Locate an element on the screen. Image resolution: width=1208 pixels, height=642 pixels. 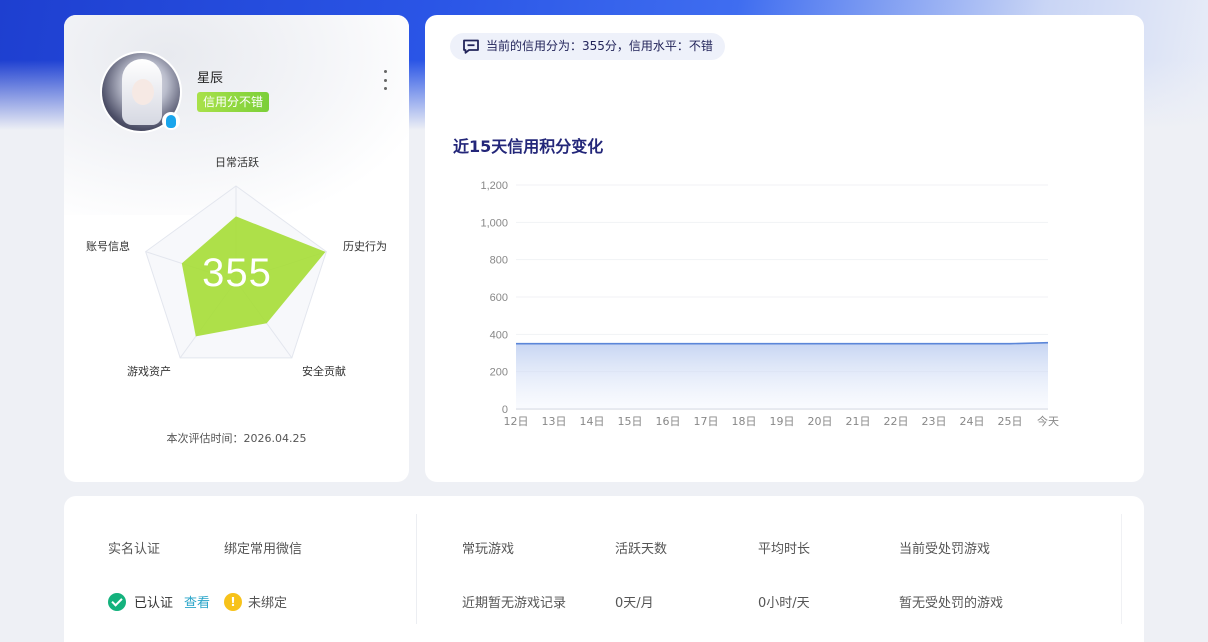
x-tick-label: 19日 is located at coordinates (782, 421).